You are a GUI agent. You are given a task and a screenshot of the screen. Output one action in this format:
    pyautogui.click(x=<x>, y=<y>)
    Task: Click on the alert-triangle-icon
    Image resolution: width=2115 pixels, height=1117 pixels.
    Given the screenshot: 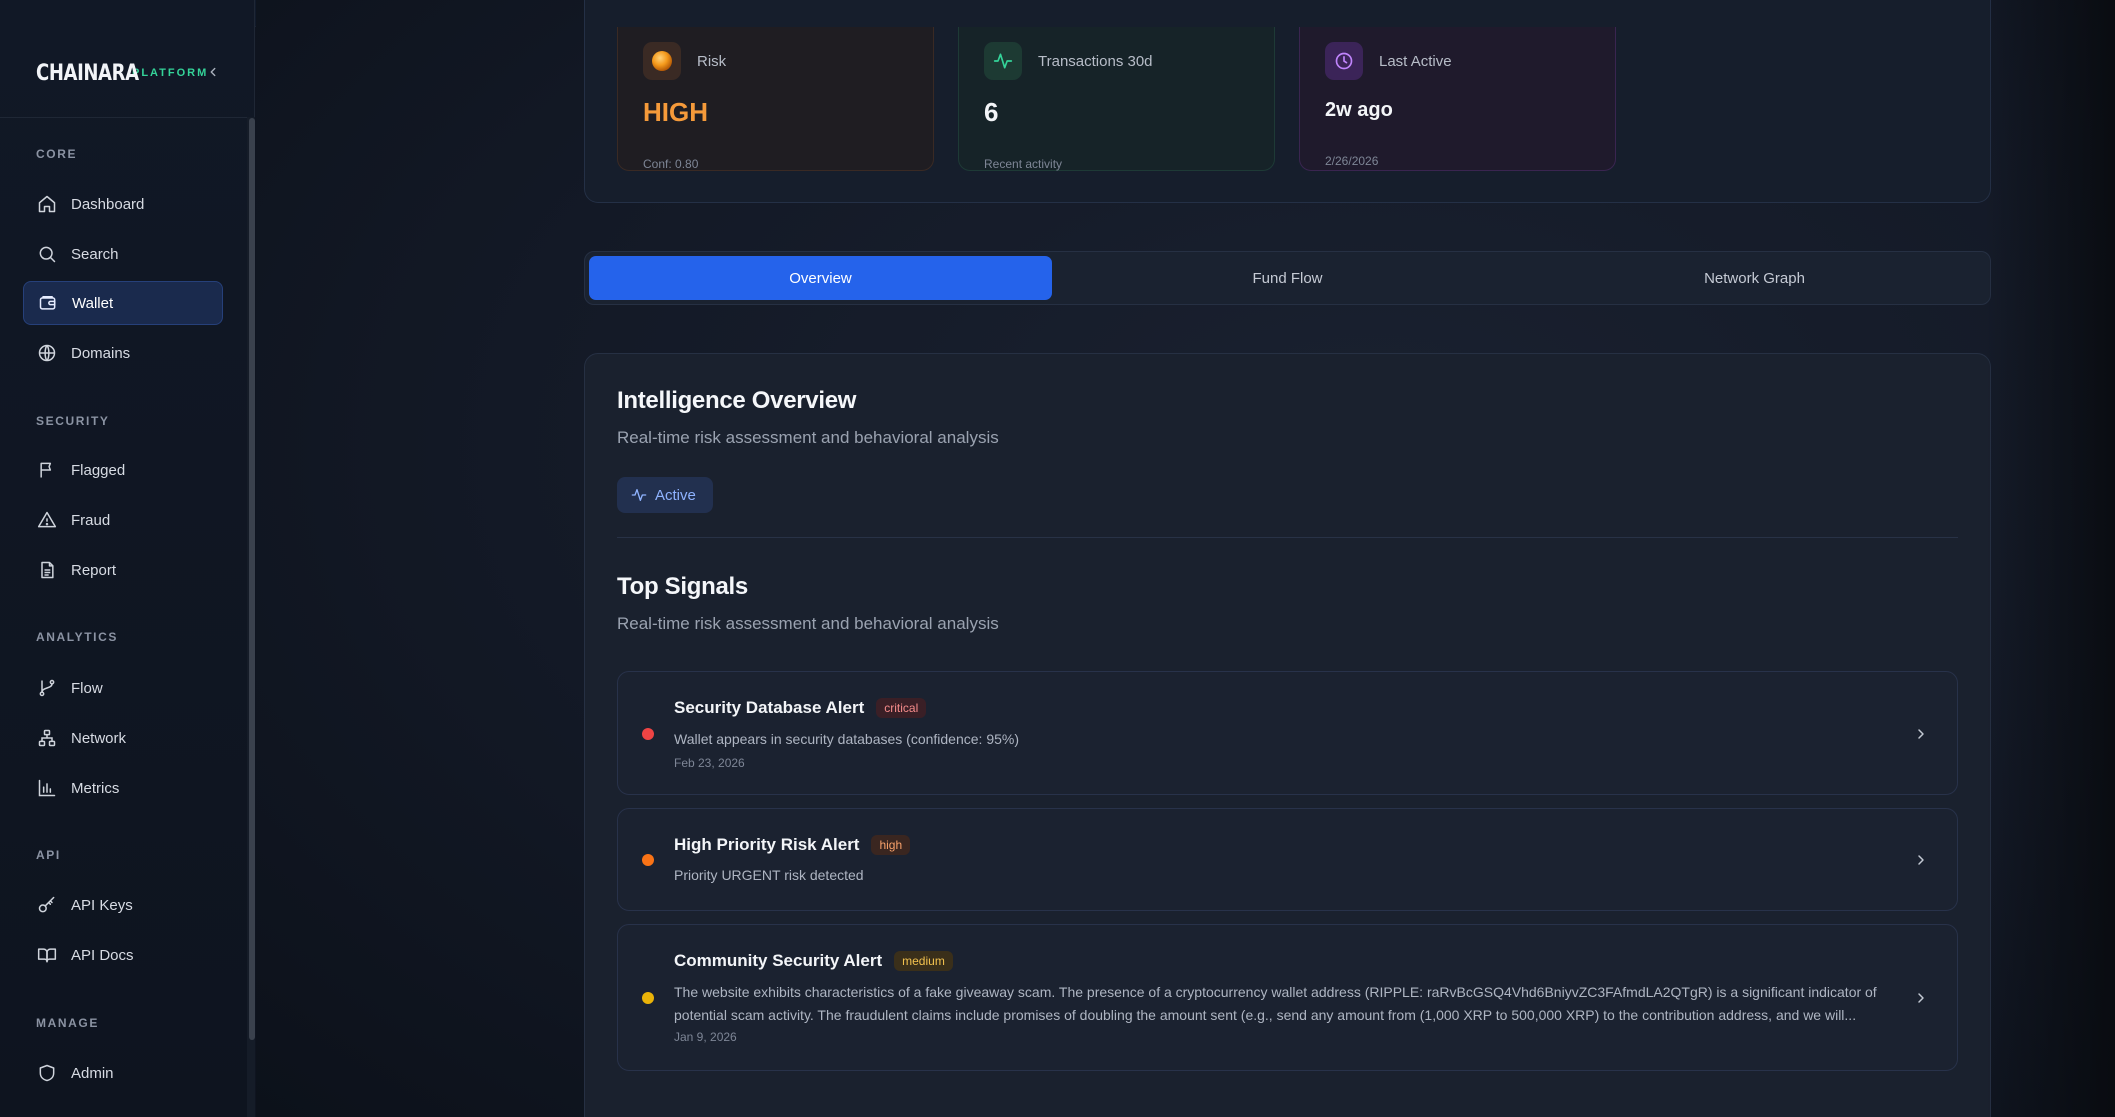 What is the action you would take?
    pyautogui.click(x=47, y=519)
    